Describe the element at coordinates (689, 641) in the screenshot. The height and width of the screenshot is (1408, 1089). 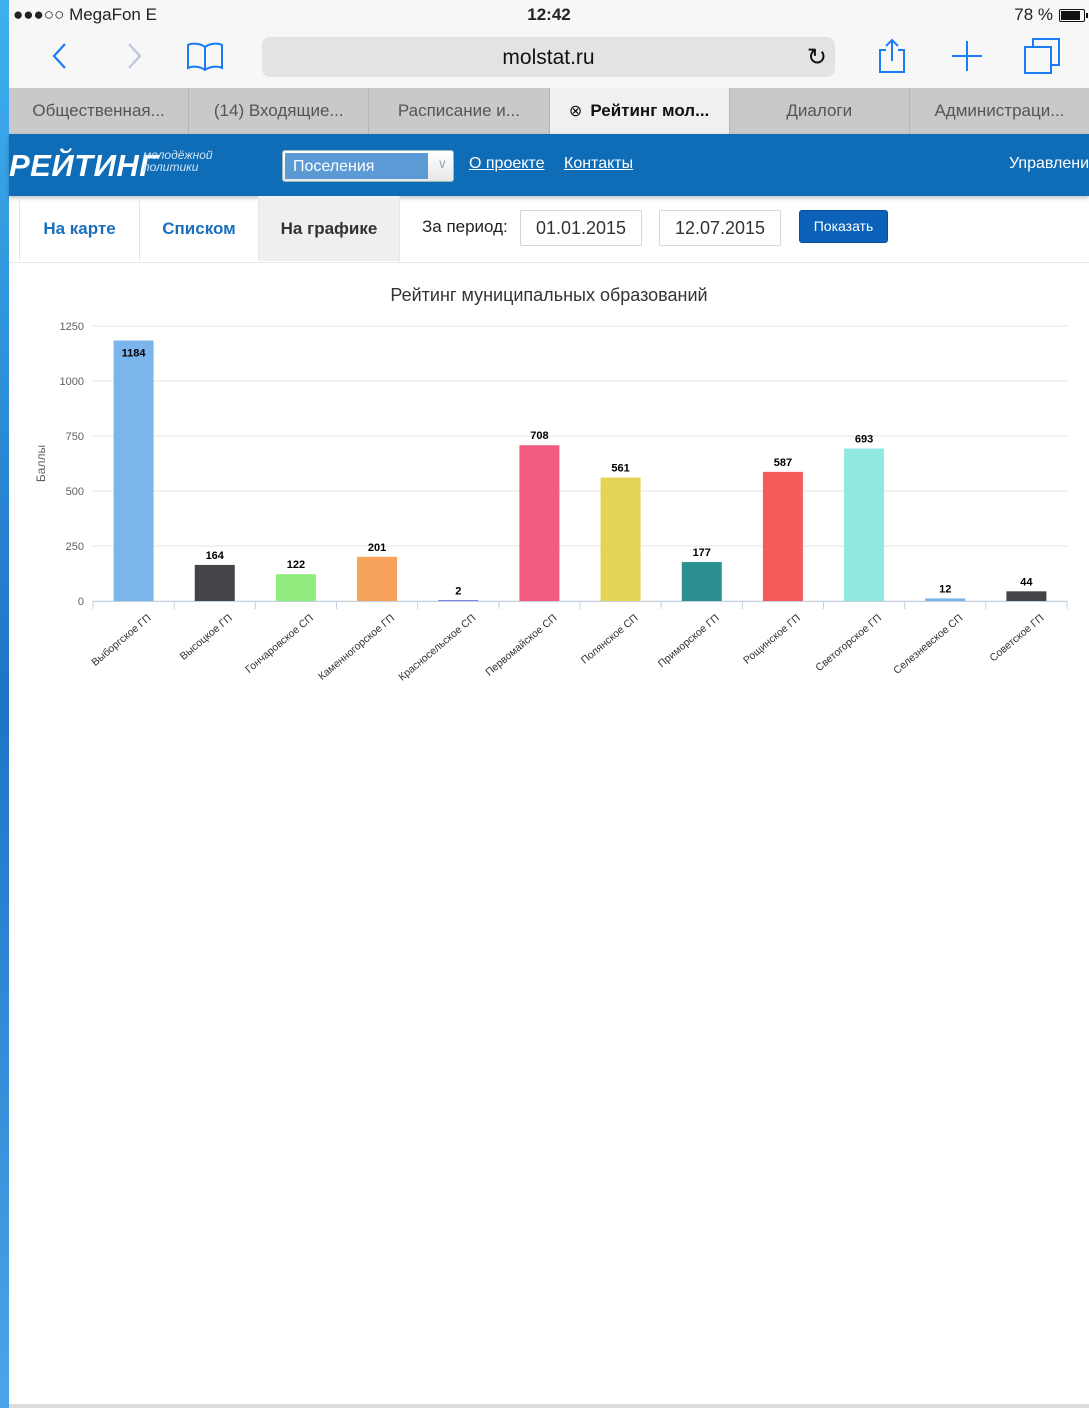
I see `x-category-label: Приморское ГП` at that location.